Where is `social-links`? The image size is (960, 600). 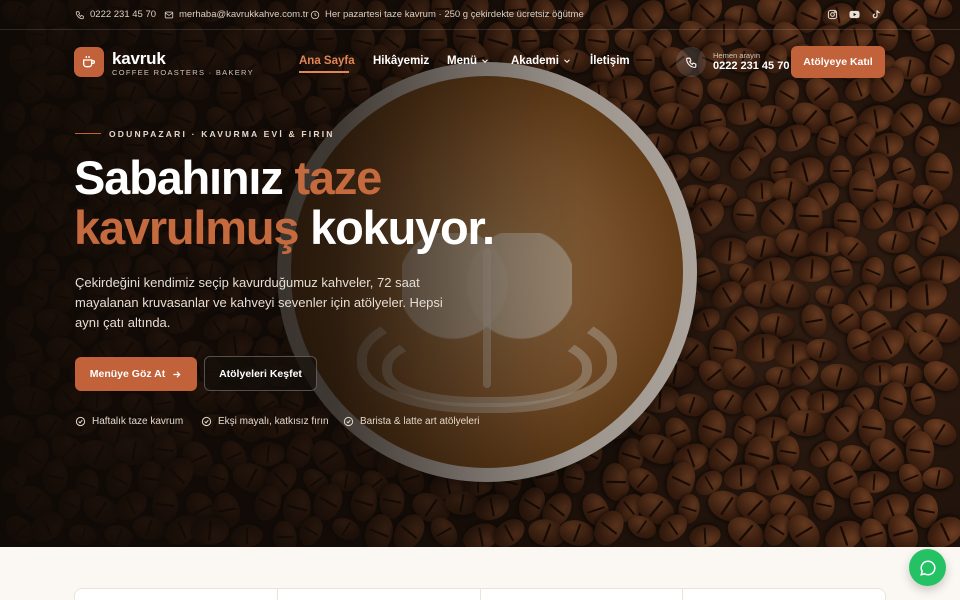 social-links is located at coordinates (854, 14).